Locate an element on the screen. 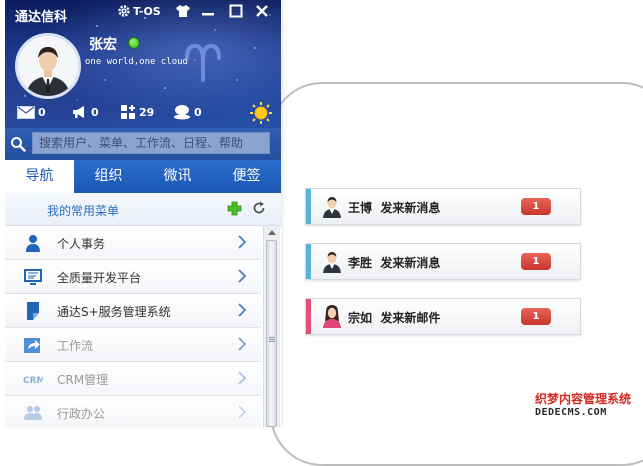 This screenshot has width=643, height=466. maximize-button is located at coordinates (236, 11).